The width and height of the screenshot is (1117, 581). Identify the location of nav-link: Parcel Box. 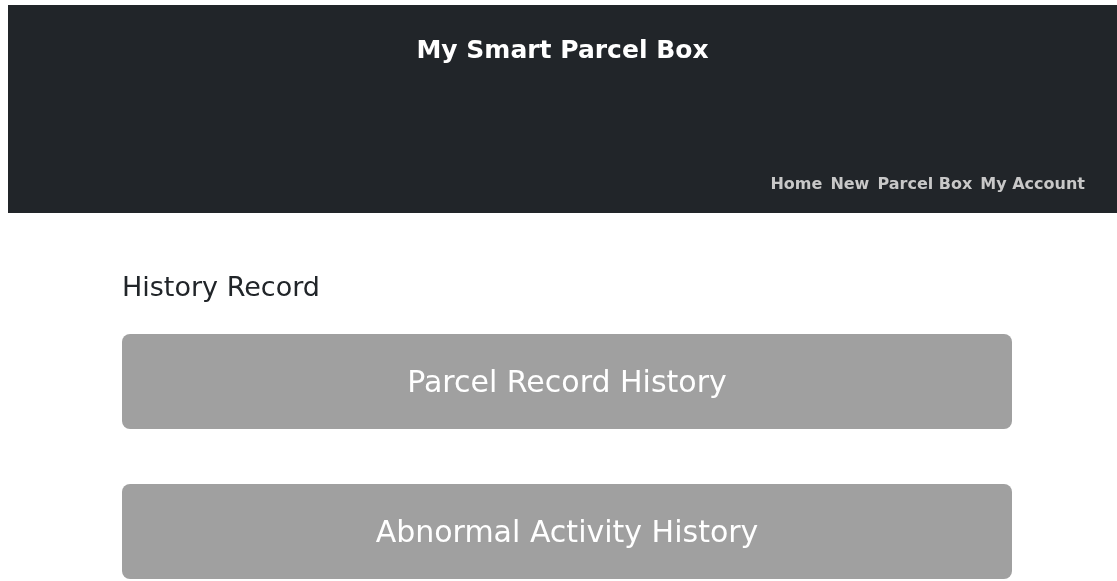
(925, 183).